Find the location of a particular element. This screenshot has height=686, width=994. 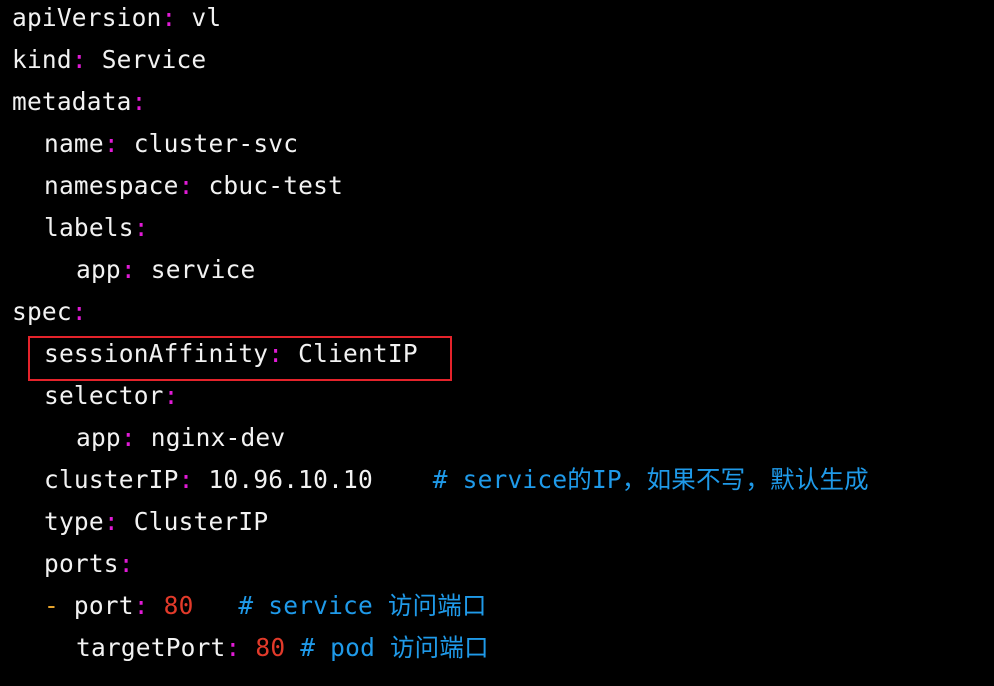

yaml-key: apiVersion is located at coordinates (87, 17).